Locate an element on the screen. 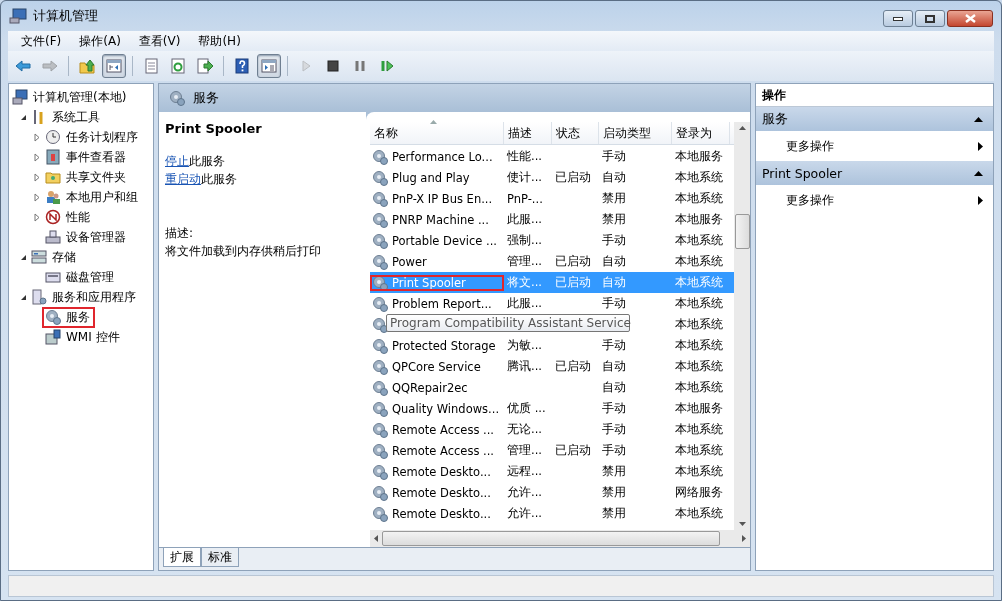 Image resolution: width=1002 pixels, height=601 pixels. table-row: Remote Access ... 管理... 已启动 手动 本地系统 is located at coordinates (552, 450).